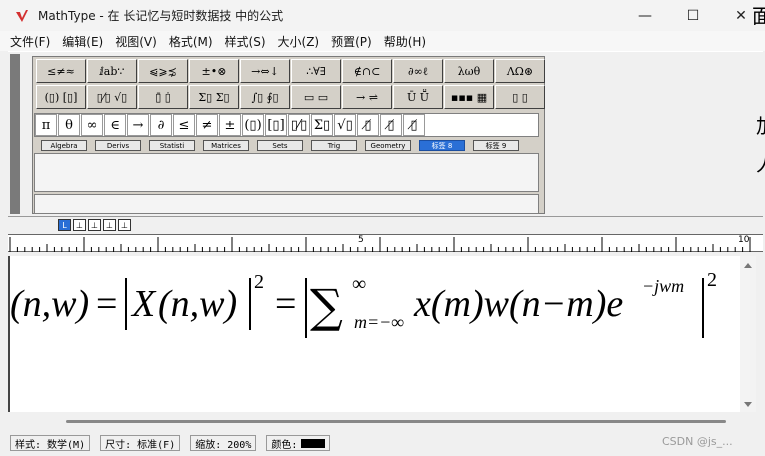 This screenshot has width=765, height=456. I want to click on tab-matrices: Matrices, so click(226, 145).